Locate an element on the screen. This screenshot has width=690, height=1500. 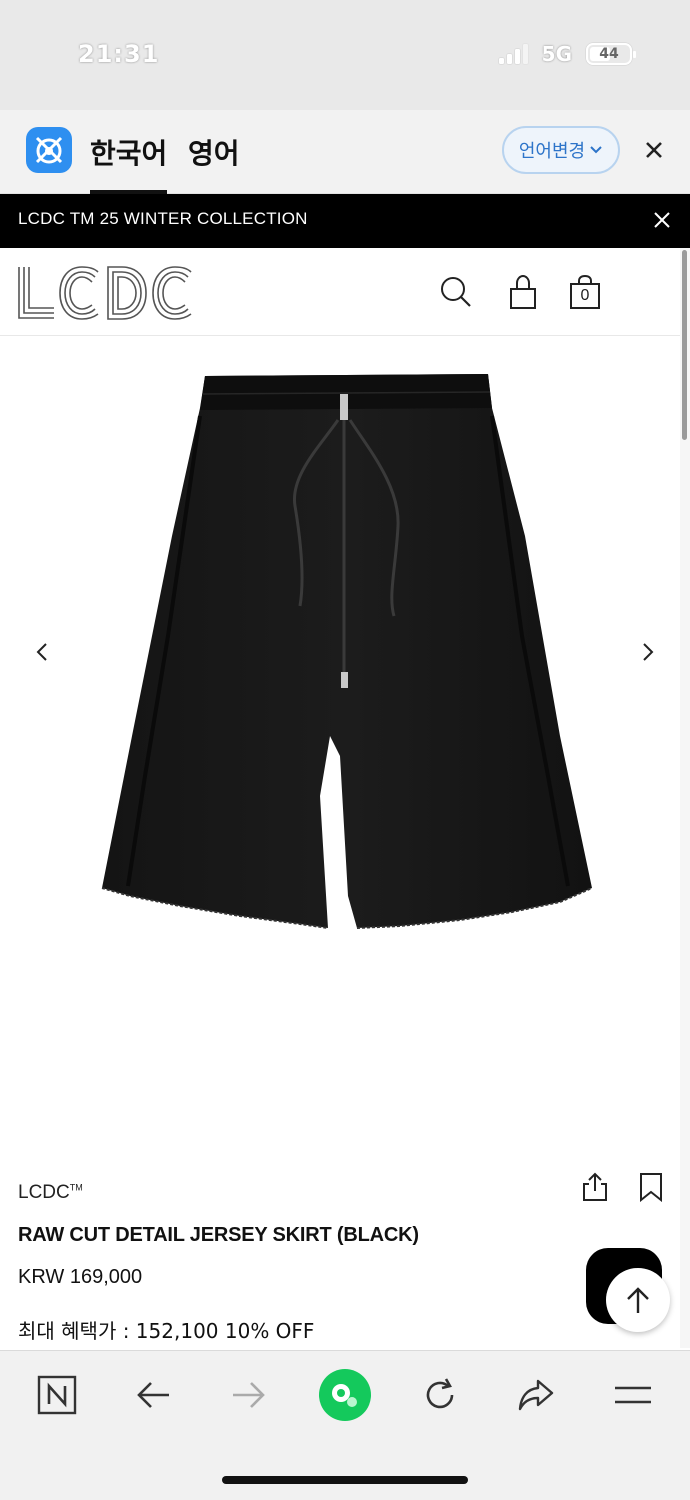
site-header: 0 is located at coordinates (340, 292).